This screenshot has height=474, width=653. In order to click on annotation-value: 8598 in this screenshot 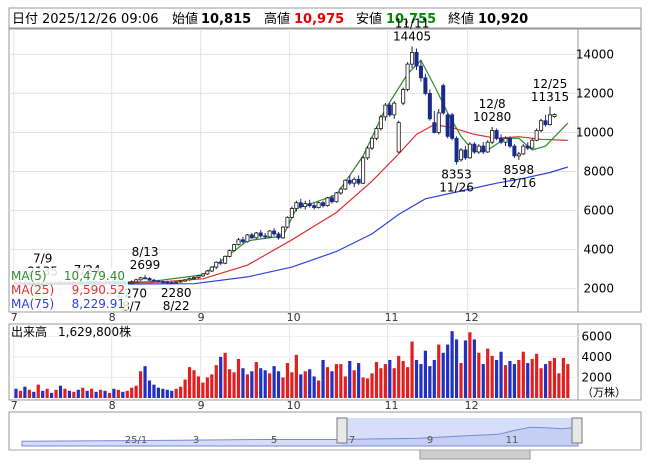, I will do `click(519, 170)`.